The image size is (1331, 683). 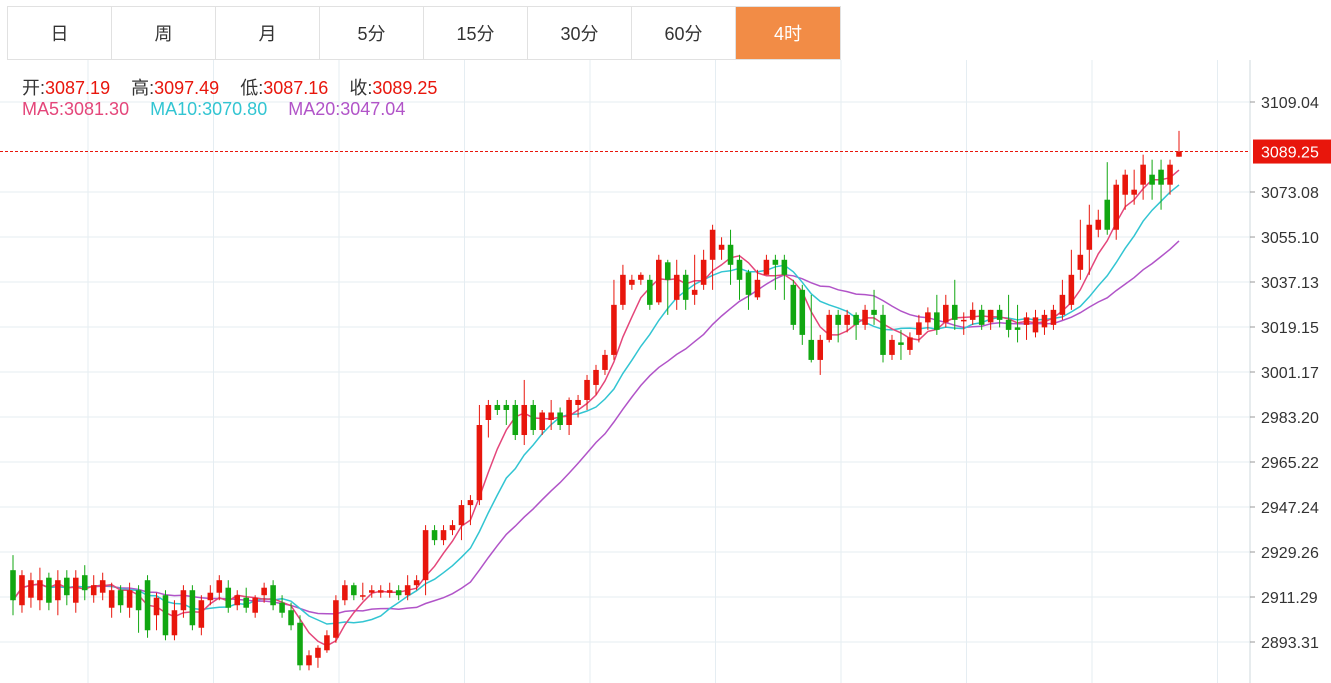 I want to click on ma-readout: MA5:3081.30 MA10:3070.80 MA20:3047.04, so click(x=213, y=109).